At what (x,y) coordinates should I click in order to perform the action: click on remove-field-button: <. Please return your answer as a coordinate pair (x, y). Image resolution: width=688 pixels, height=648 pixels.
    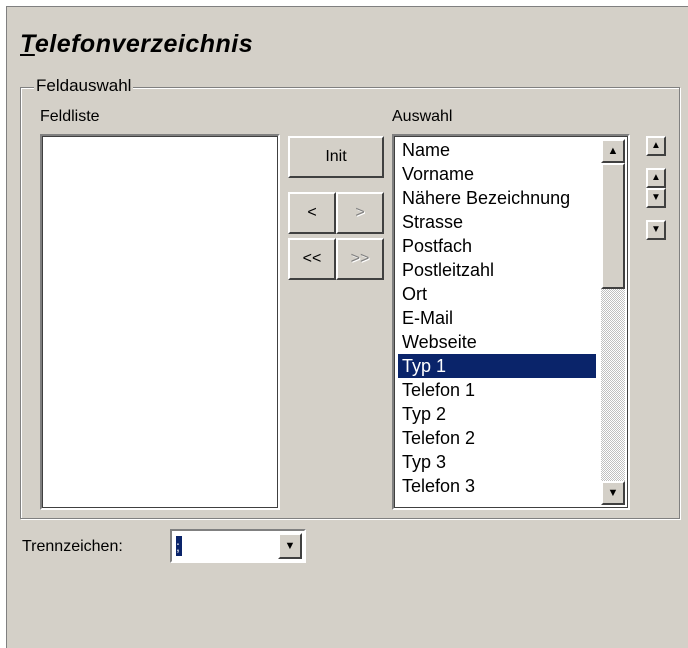
    Looking at the image, I should click on (312, 213).